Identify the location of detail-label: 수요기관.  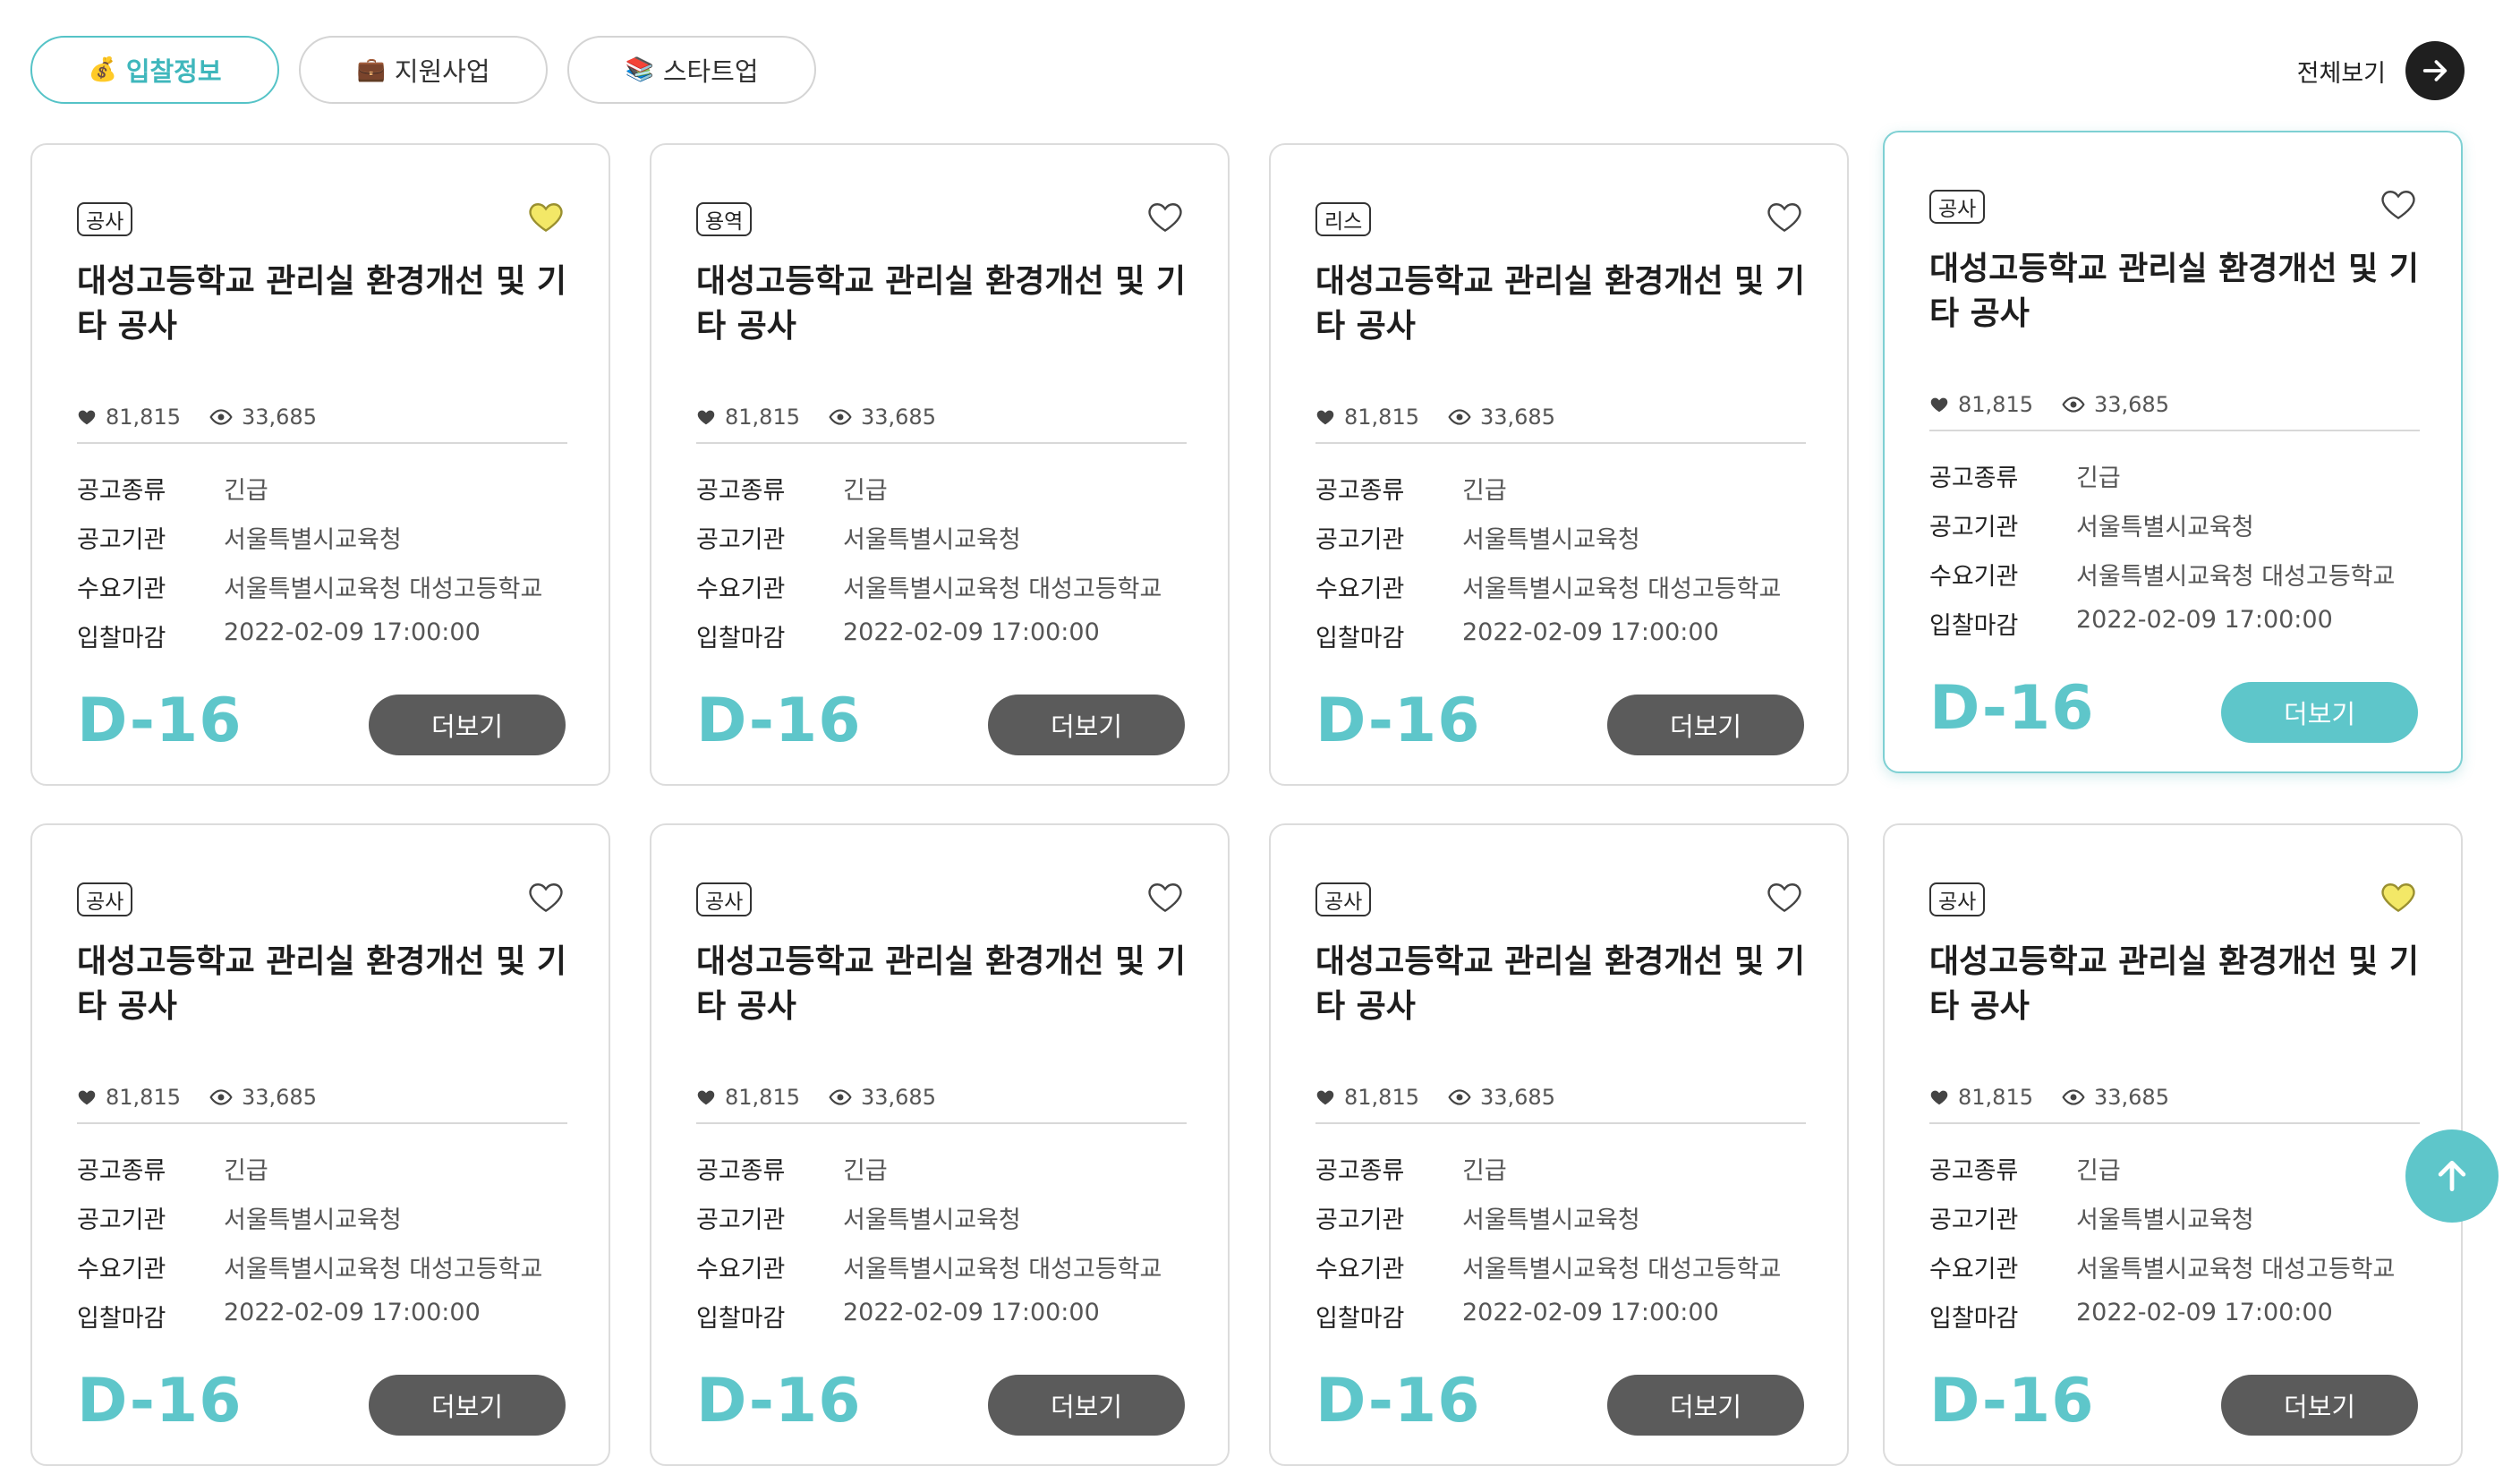
(121, 589).